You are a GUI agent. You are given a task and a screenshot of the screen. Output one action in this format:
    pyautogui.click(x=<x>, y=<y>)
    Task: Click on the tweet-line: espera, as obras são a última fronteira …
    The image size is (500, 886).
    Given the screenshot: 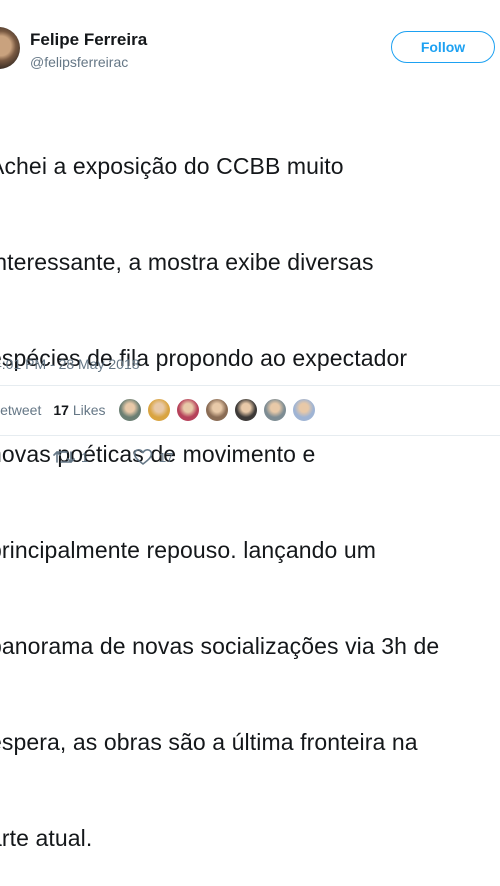 What is the action you would take?
    pyautogui.click(x=209, y=742)
    